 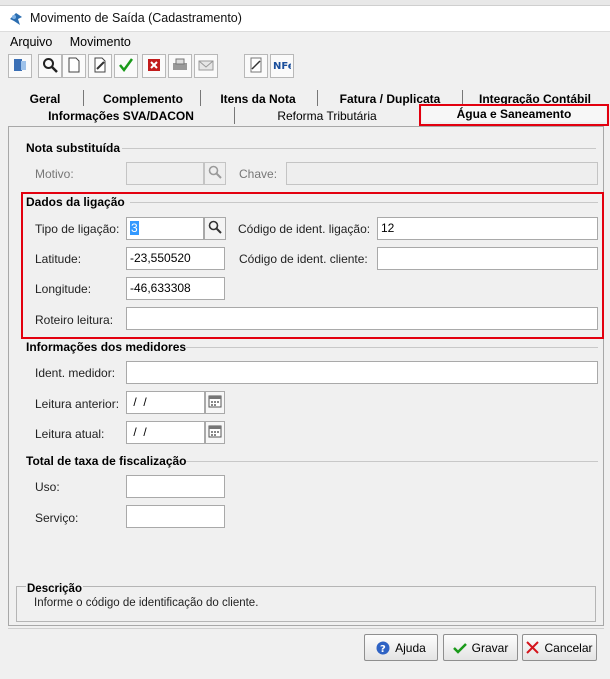 What do you see at coordinates (514, 115) in the screenshot?
I see `highlight-active-tab` at bounding box center [514, 115].